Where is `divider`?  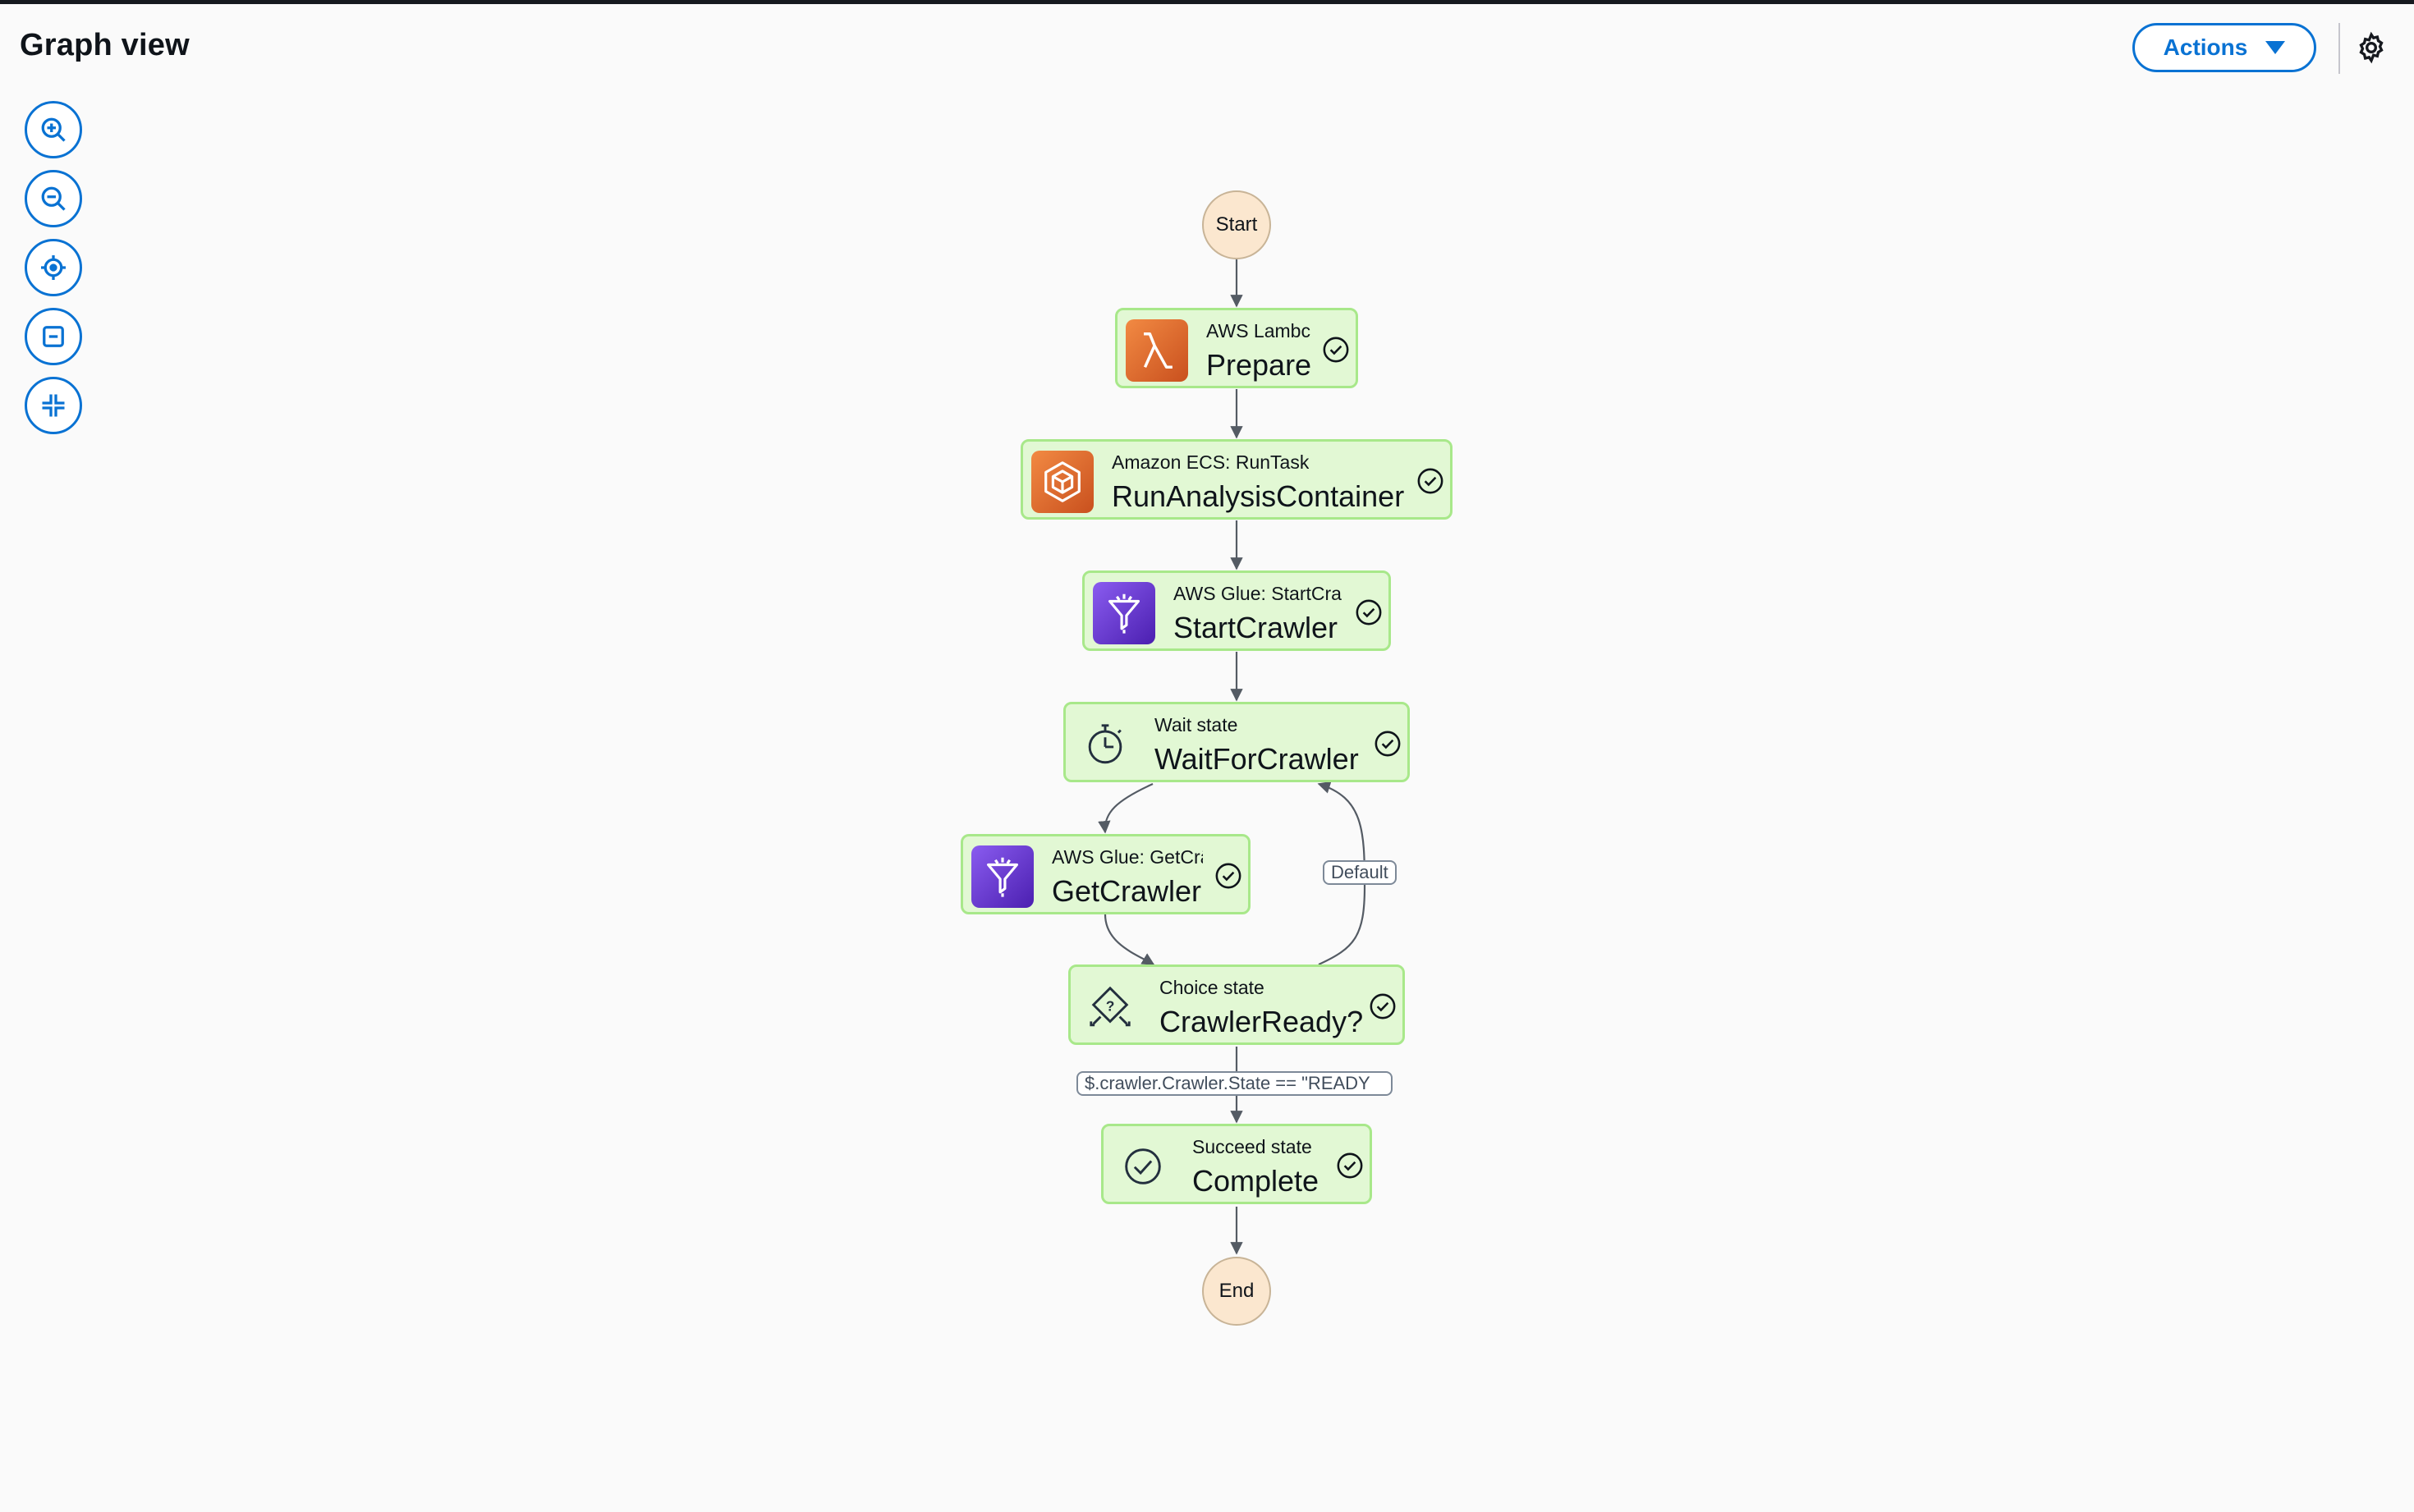
divider is located at coordinates (2339, 48).